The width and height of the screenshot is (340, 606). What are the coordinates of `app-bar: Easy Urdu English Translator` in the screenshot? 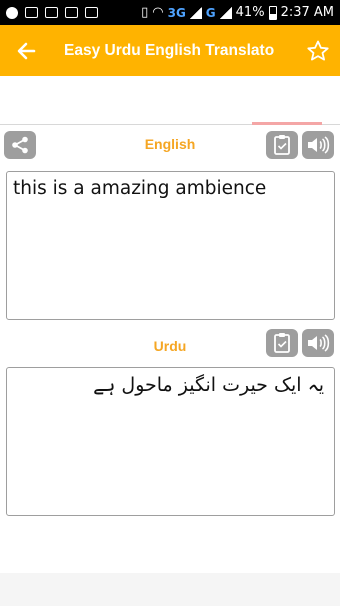 It's located at (170, 50).